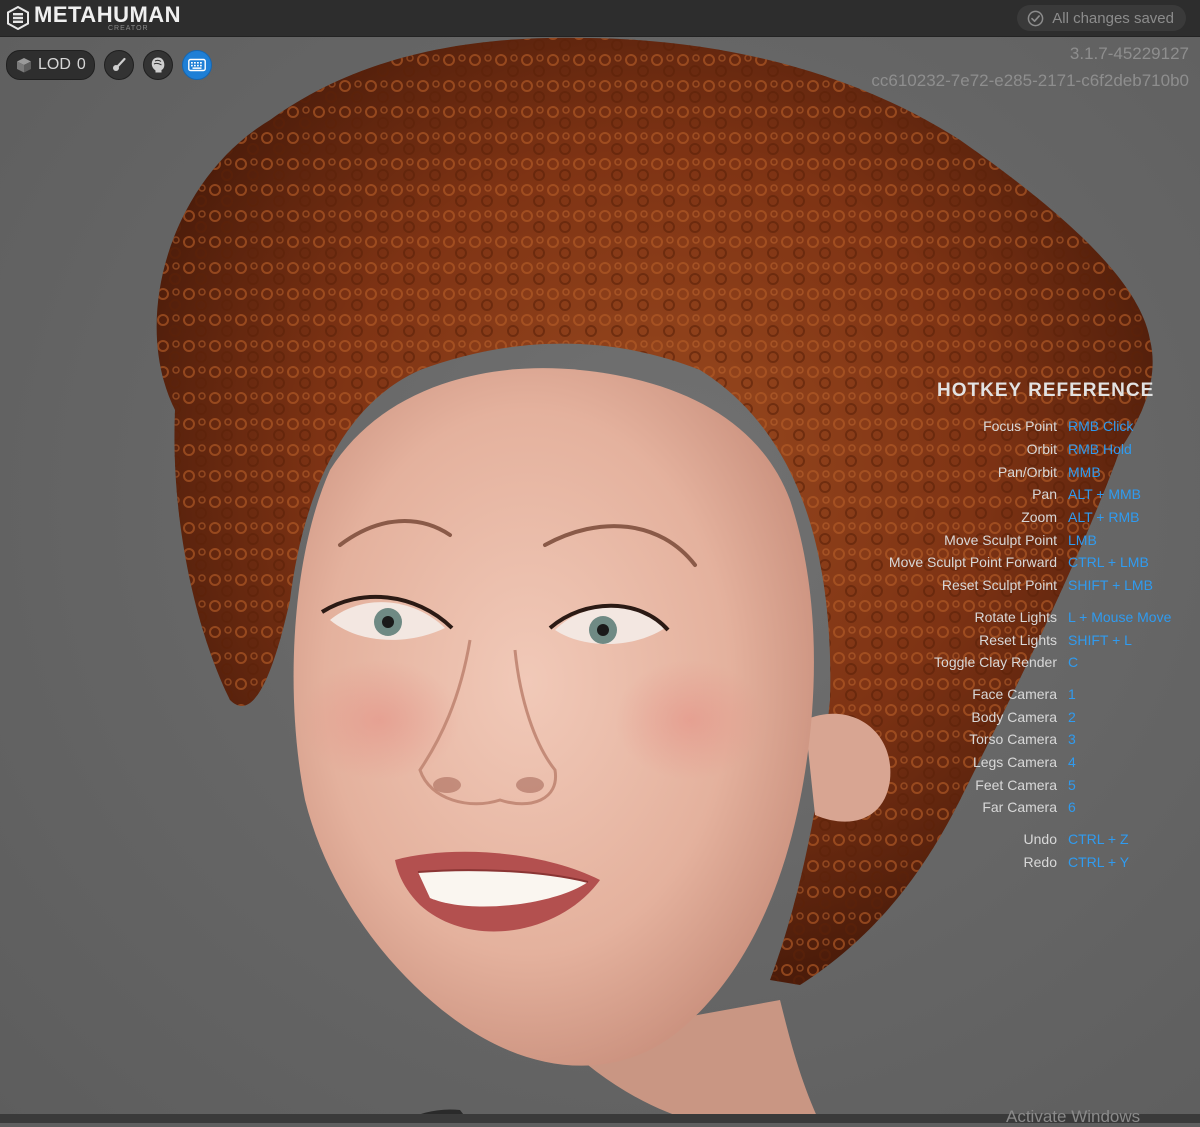 This screenshot has height=1127, width=1200. What do you see at coordinates (1105, 494) in the screenshot?
I see `hotkey-key: ALT + MMB` at bounding box center [1105, 494].